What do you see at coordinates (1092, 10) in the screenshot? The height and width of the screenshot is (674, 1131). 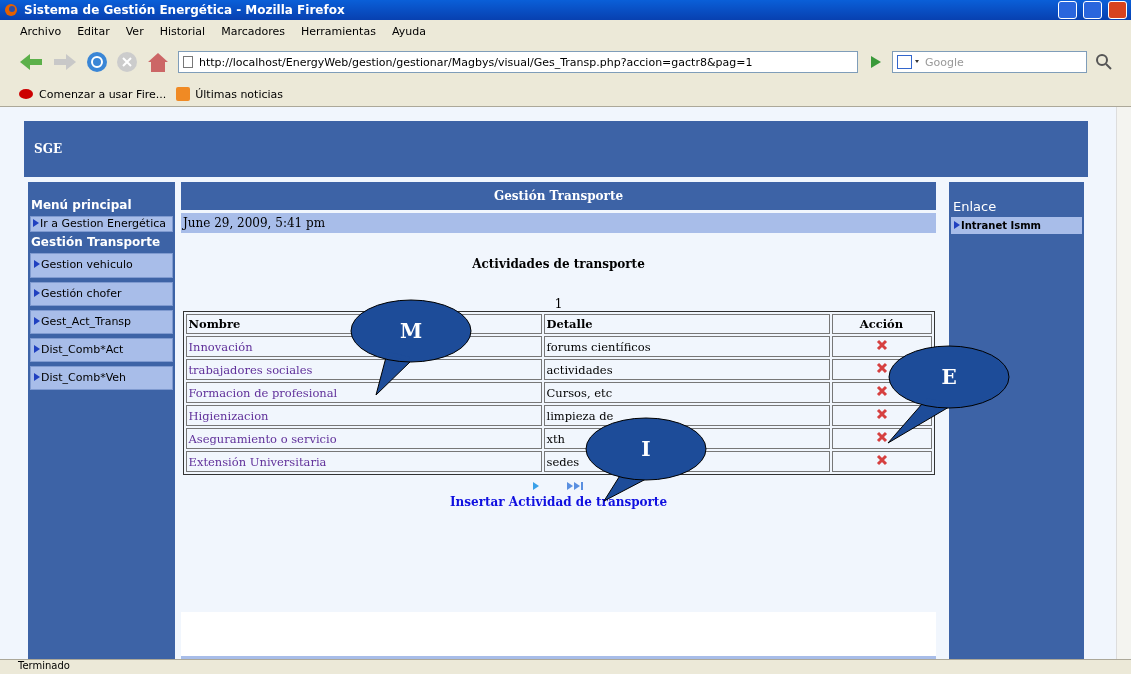 I see `maximize-button` at bounding box center [1092, 10].